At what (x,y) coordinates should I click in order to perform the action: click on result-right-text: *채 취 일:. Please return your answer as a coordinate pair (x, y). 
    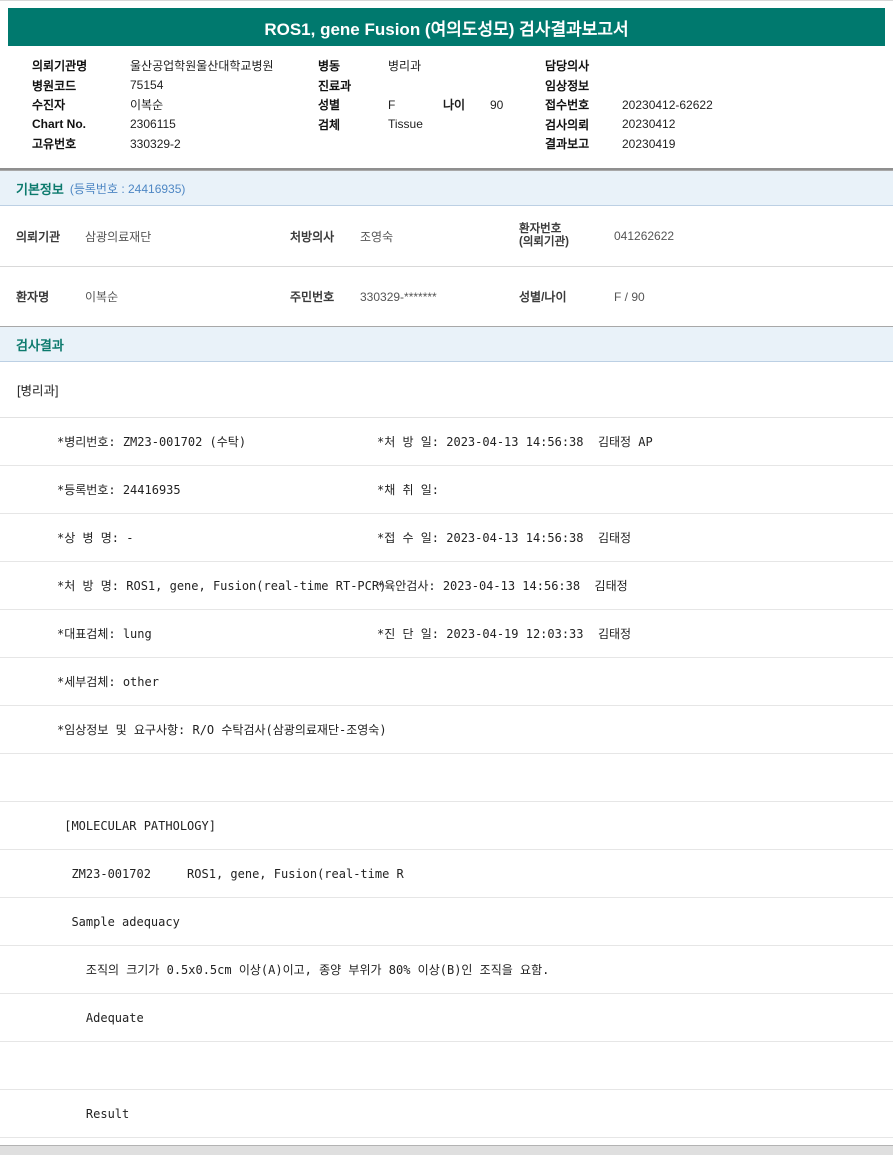
    Looking at the image, I should click on (408, 490).